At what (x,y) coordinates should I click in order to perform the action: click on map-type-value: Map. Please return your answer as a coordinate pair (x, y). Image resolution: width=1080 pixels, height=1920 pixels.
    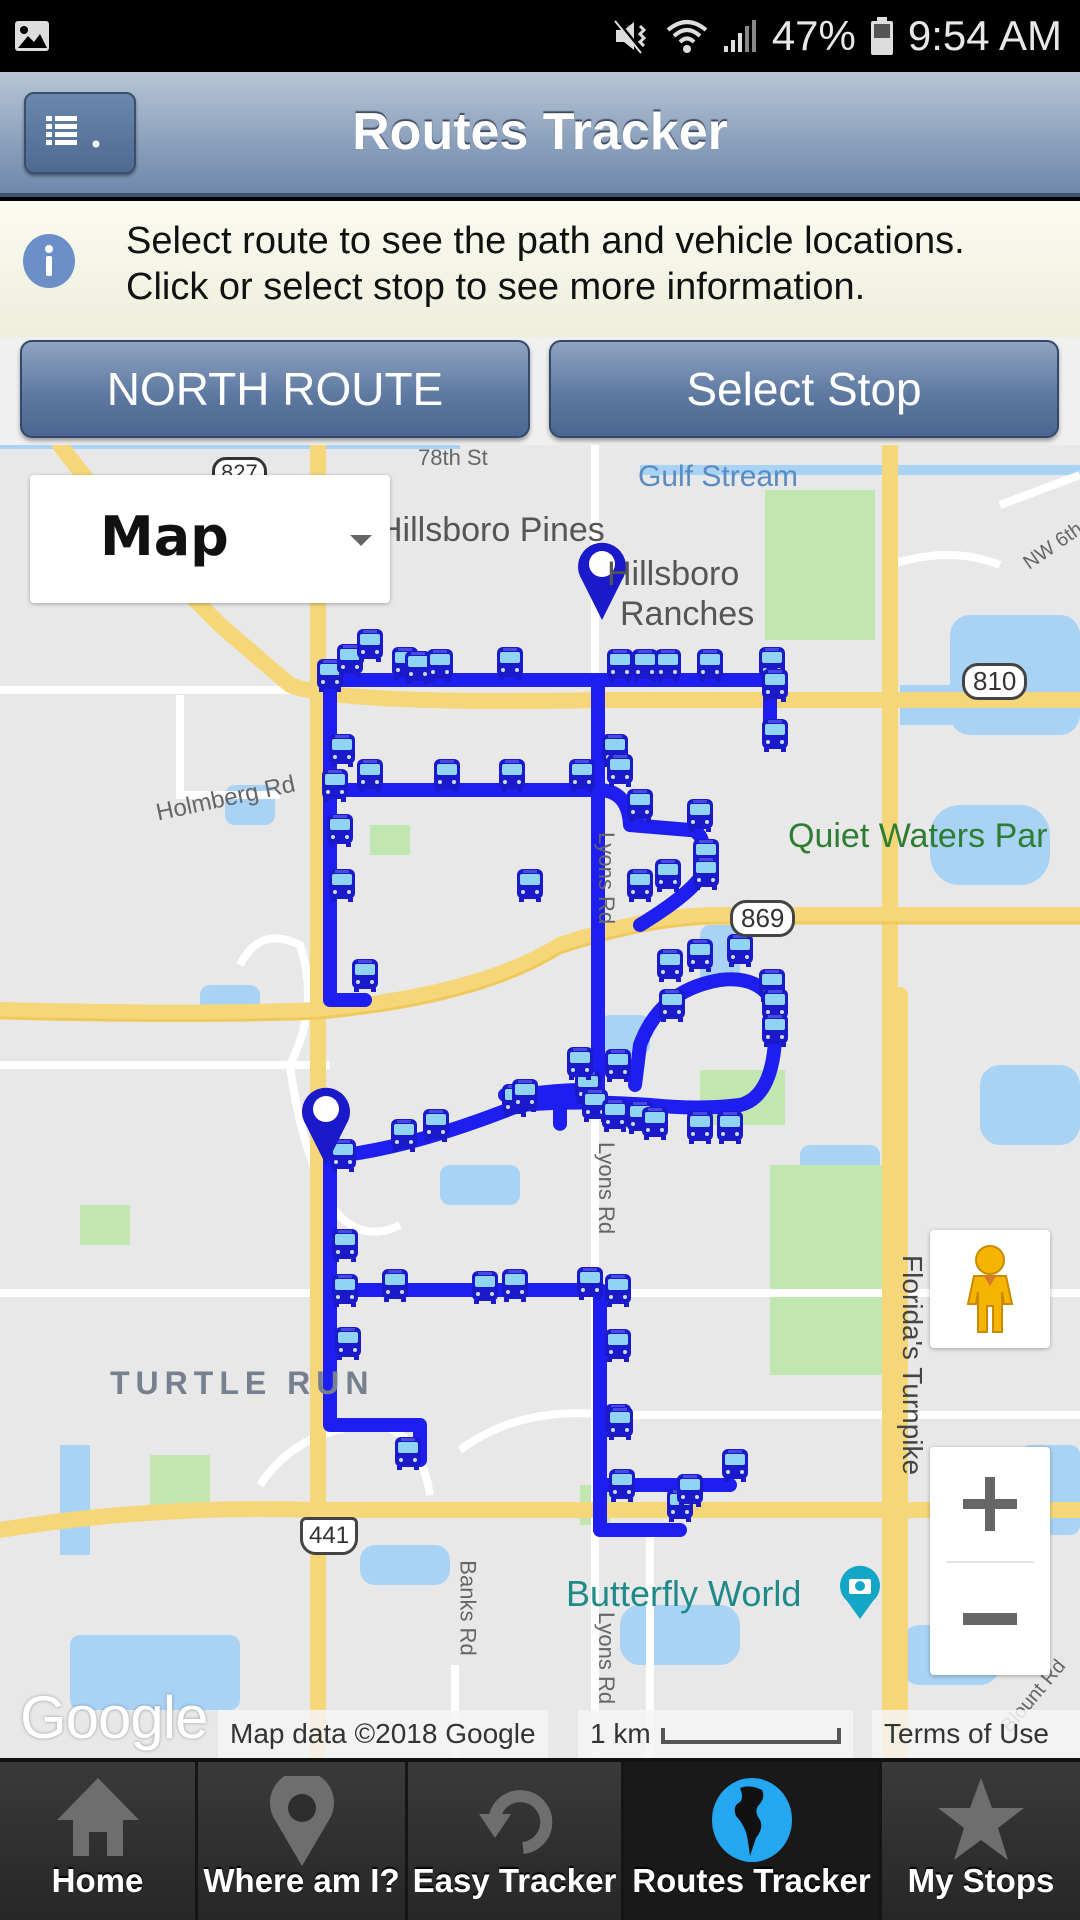
    Looking at the image, I should click on (164, 536).